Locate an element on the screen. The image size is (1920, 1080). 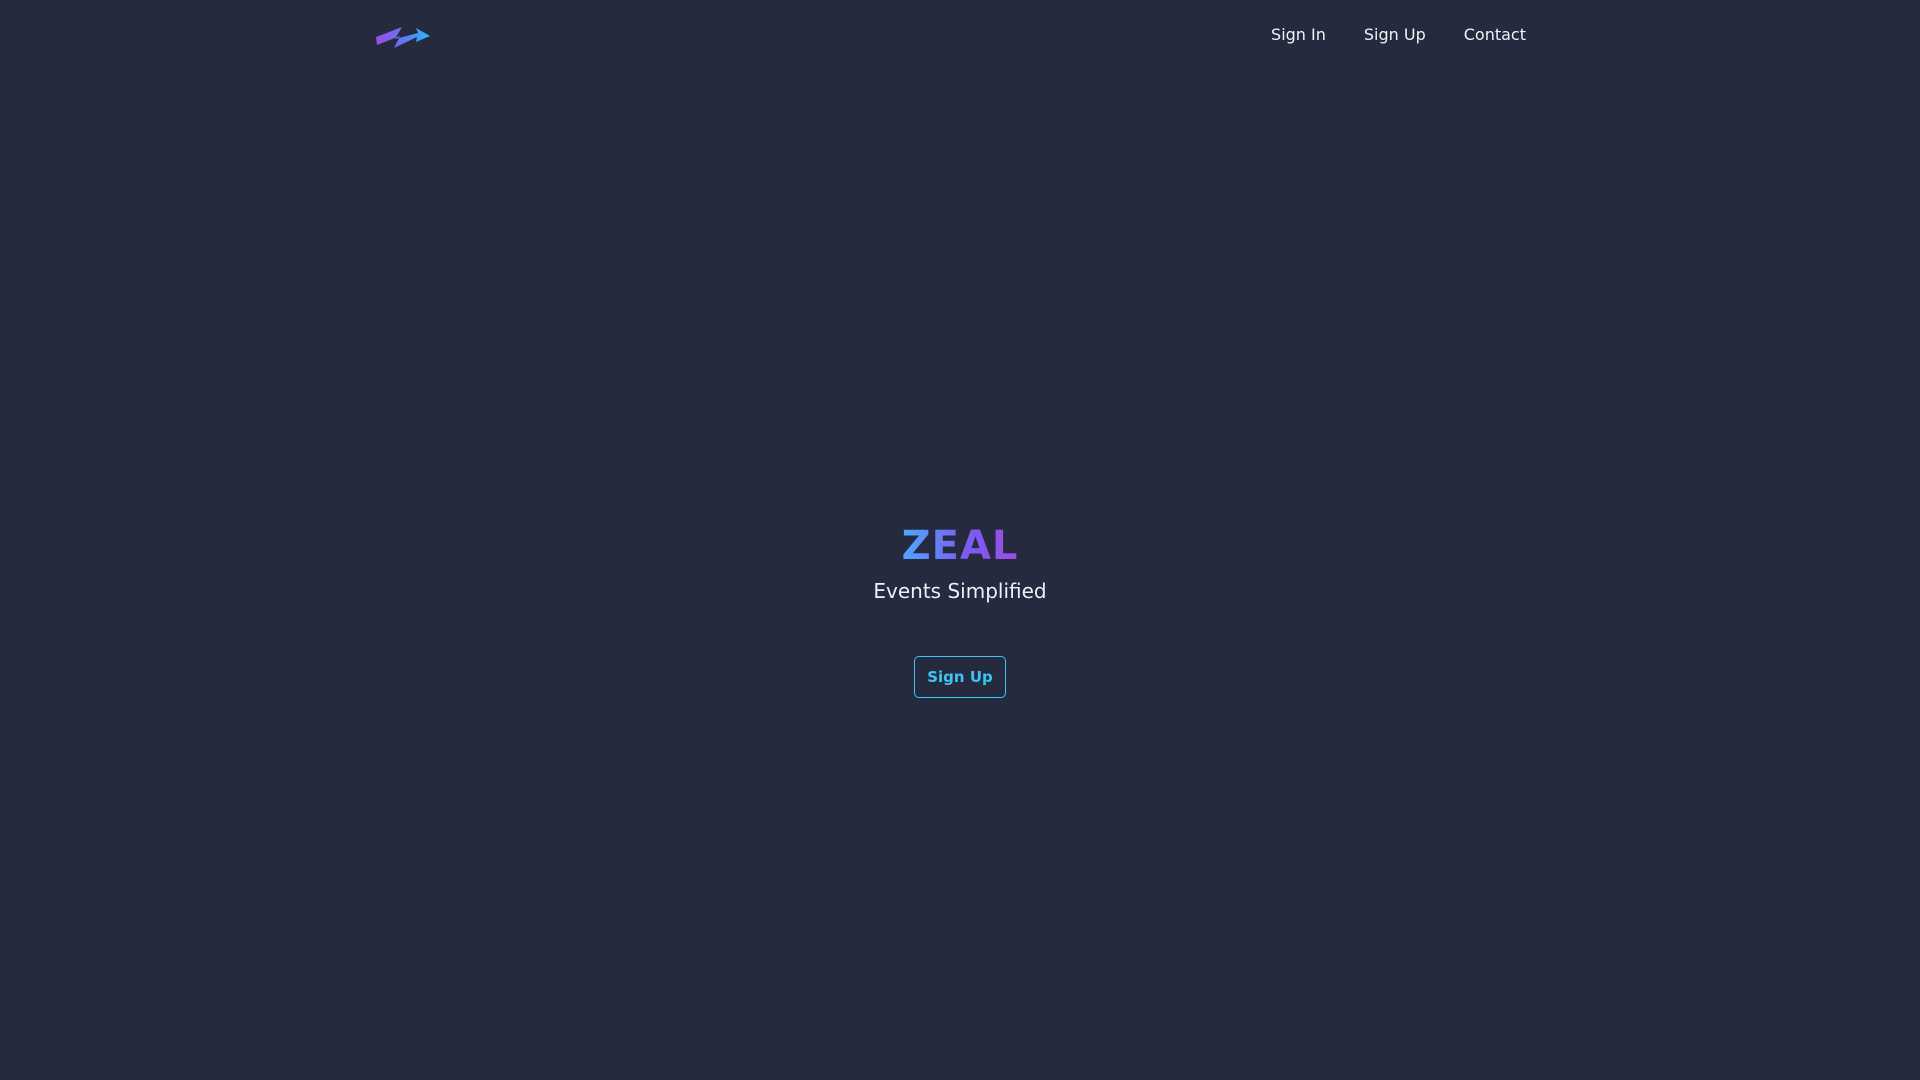
brand-title: ZEAL is located at coordinates (960, 546).